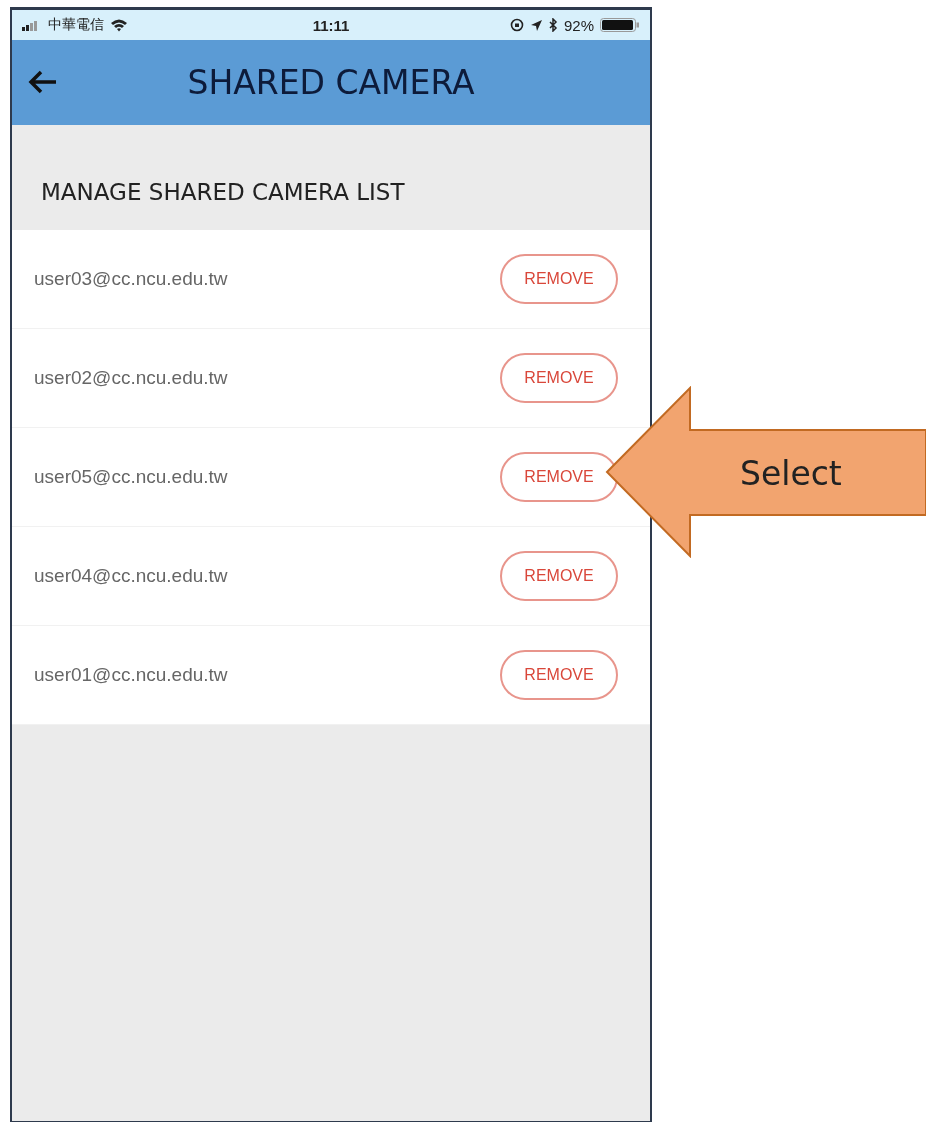 This screenshot has height=1122, width=926. Describe the element at coordinates (119, 25) in the screenshot. I see `wifi-icon` at that location.